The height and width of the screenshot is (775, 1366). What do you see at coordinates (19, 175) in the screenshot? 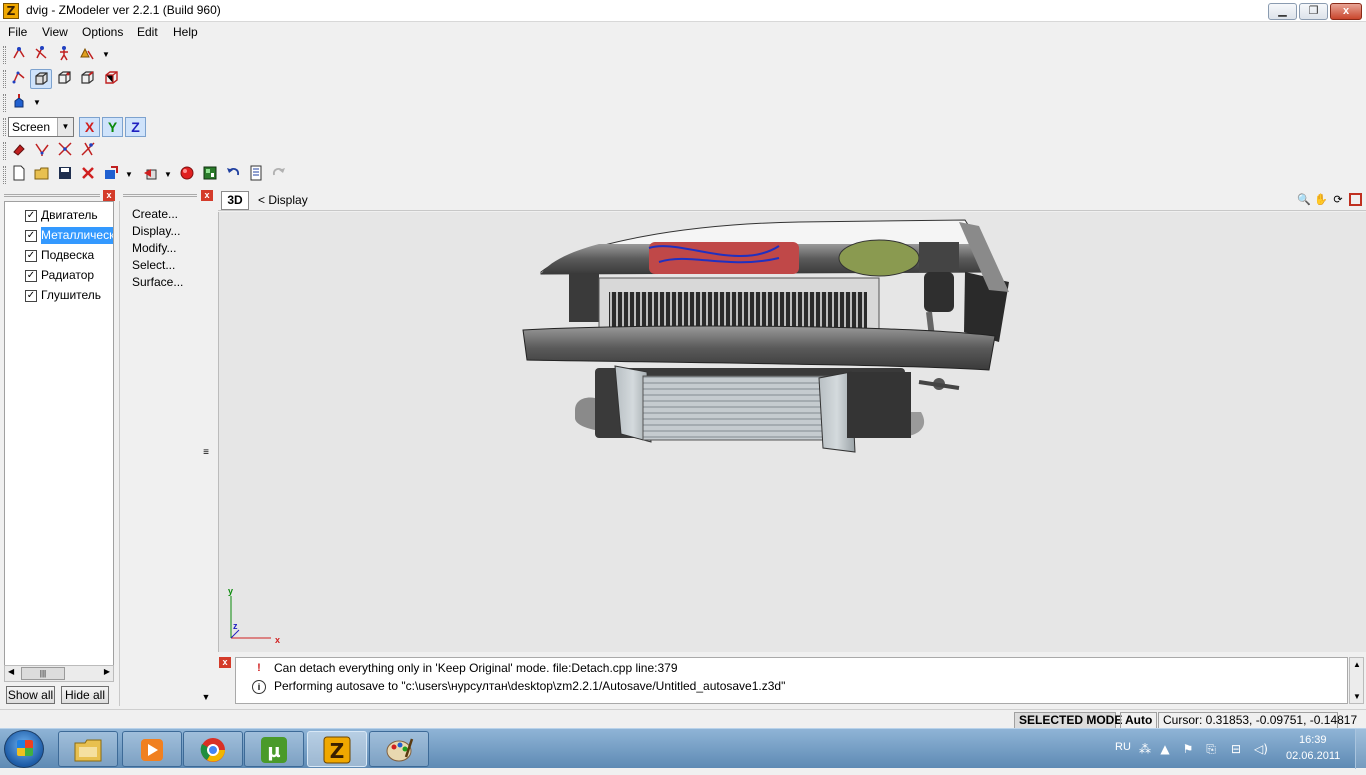
I see `new-file-icon` at bounding box center [19, 175].